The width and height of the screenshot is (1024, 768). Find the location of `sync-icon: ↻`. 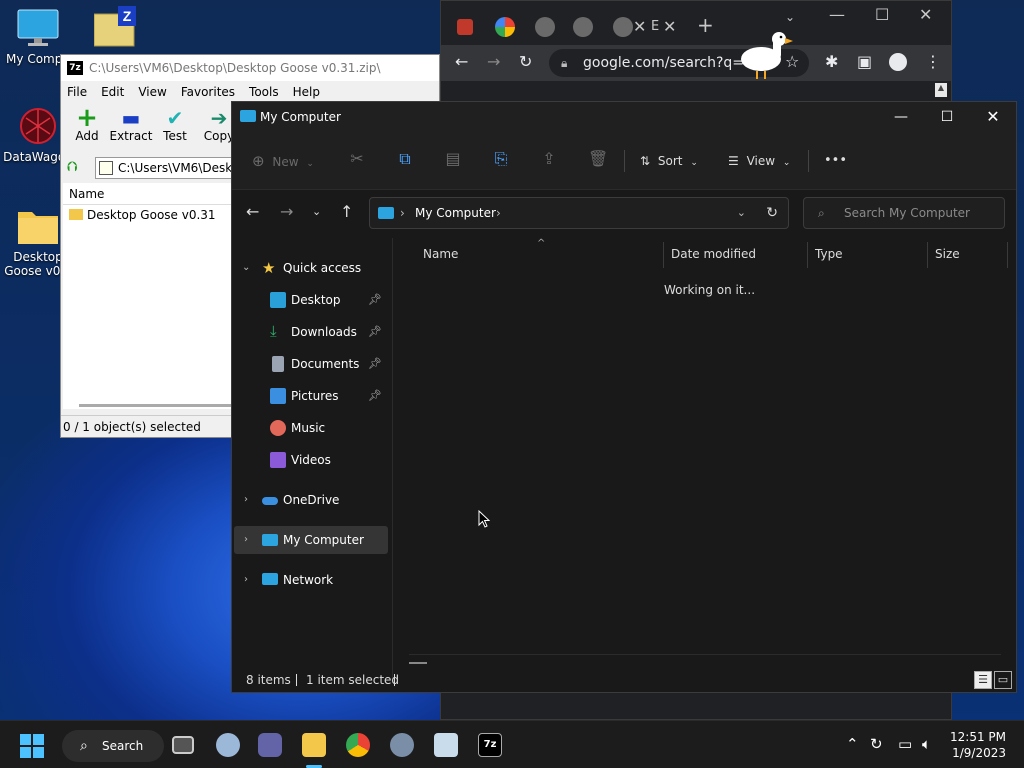

sync-icon: ↻ is located at coordinates (876, 744).